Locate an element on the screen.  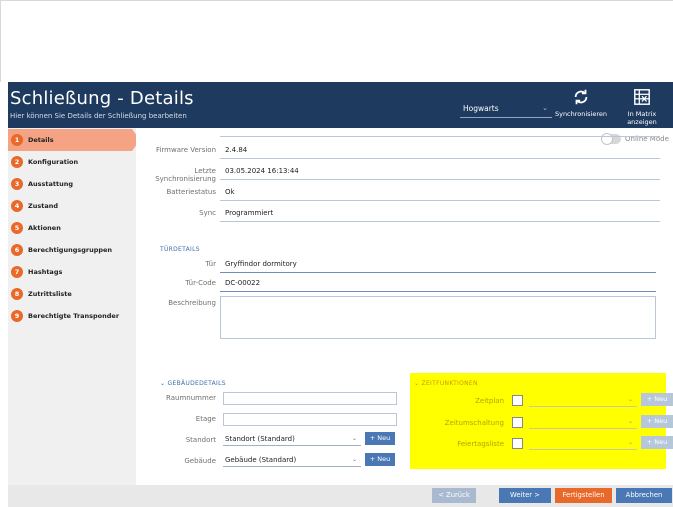
building-select: Gebäude (Standard) ⌄ is located at coordinates (292, 460).